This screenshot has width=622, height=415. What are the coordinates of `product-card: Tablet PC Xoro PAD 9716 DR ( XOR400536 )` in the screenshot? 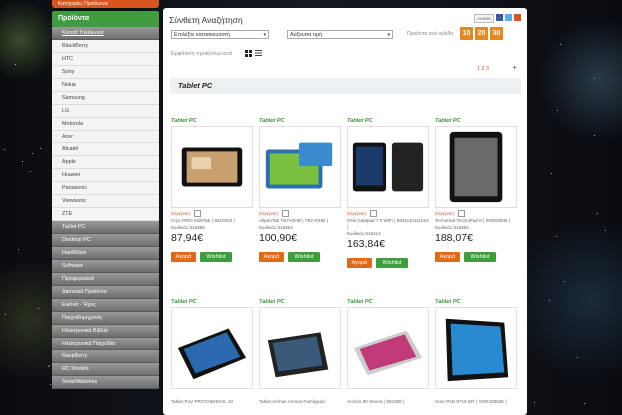 It's located at (476, 352).